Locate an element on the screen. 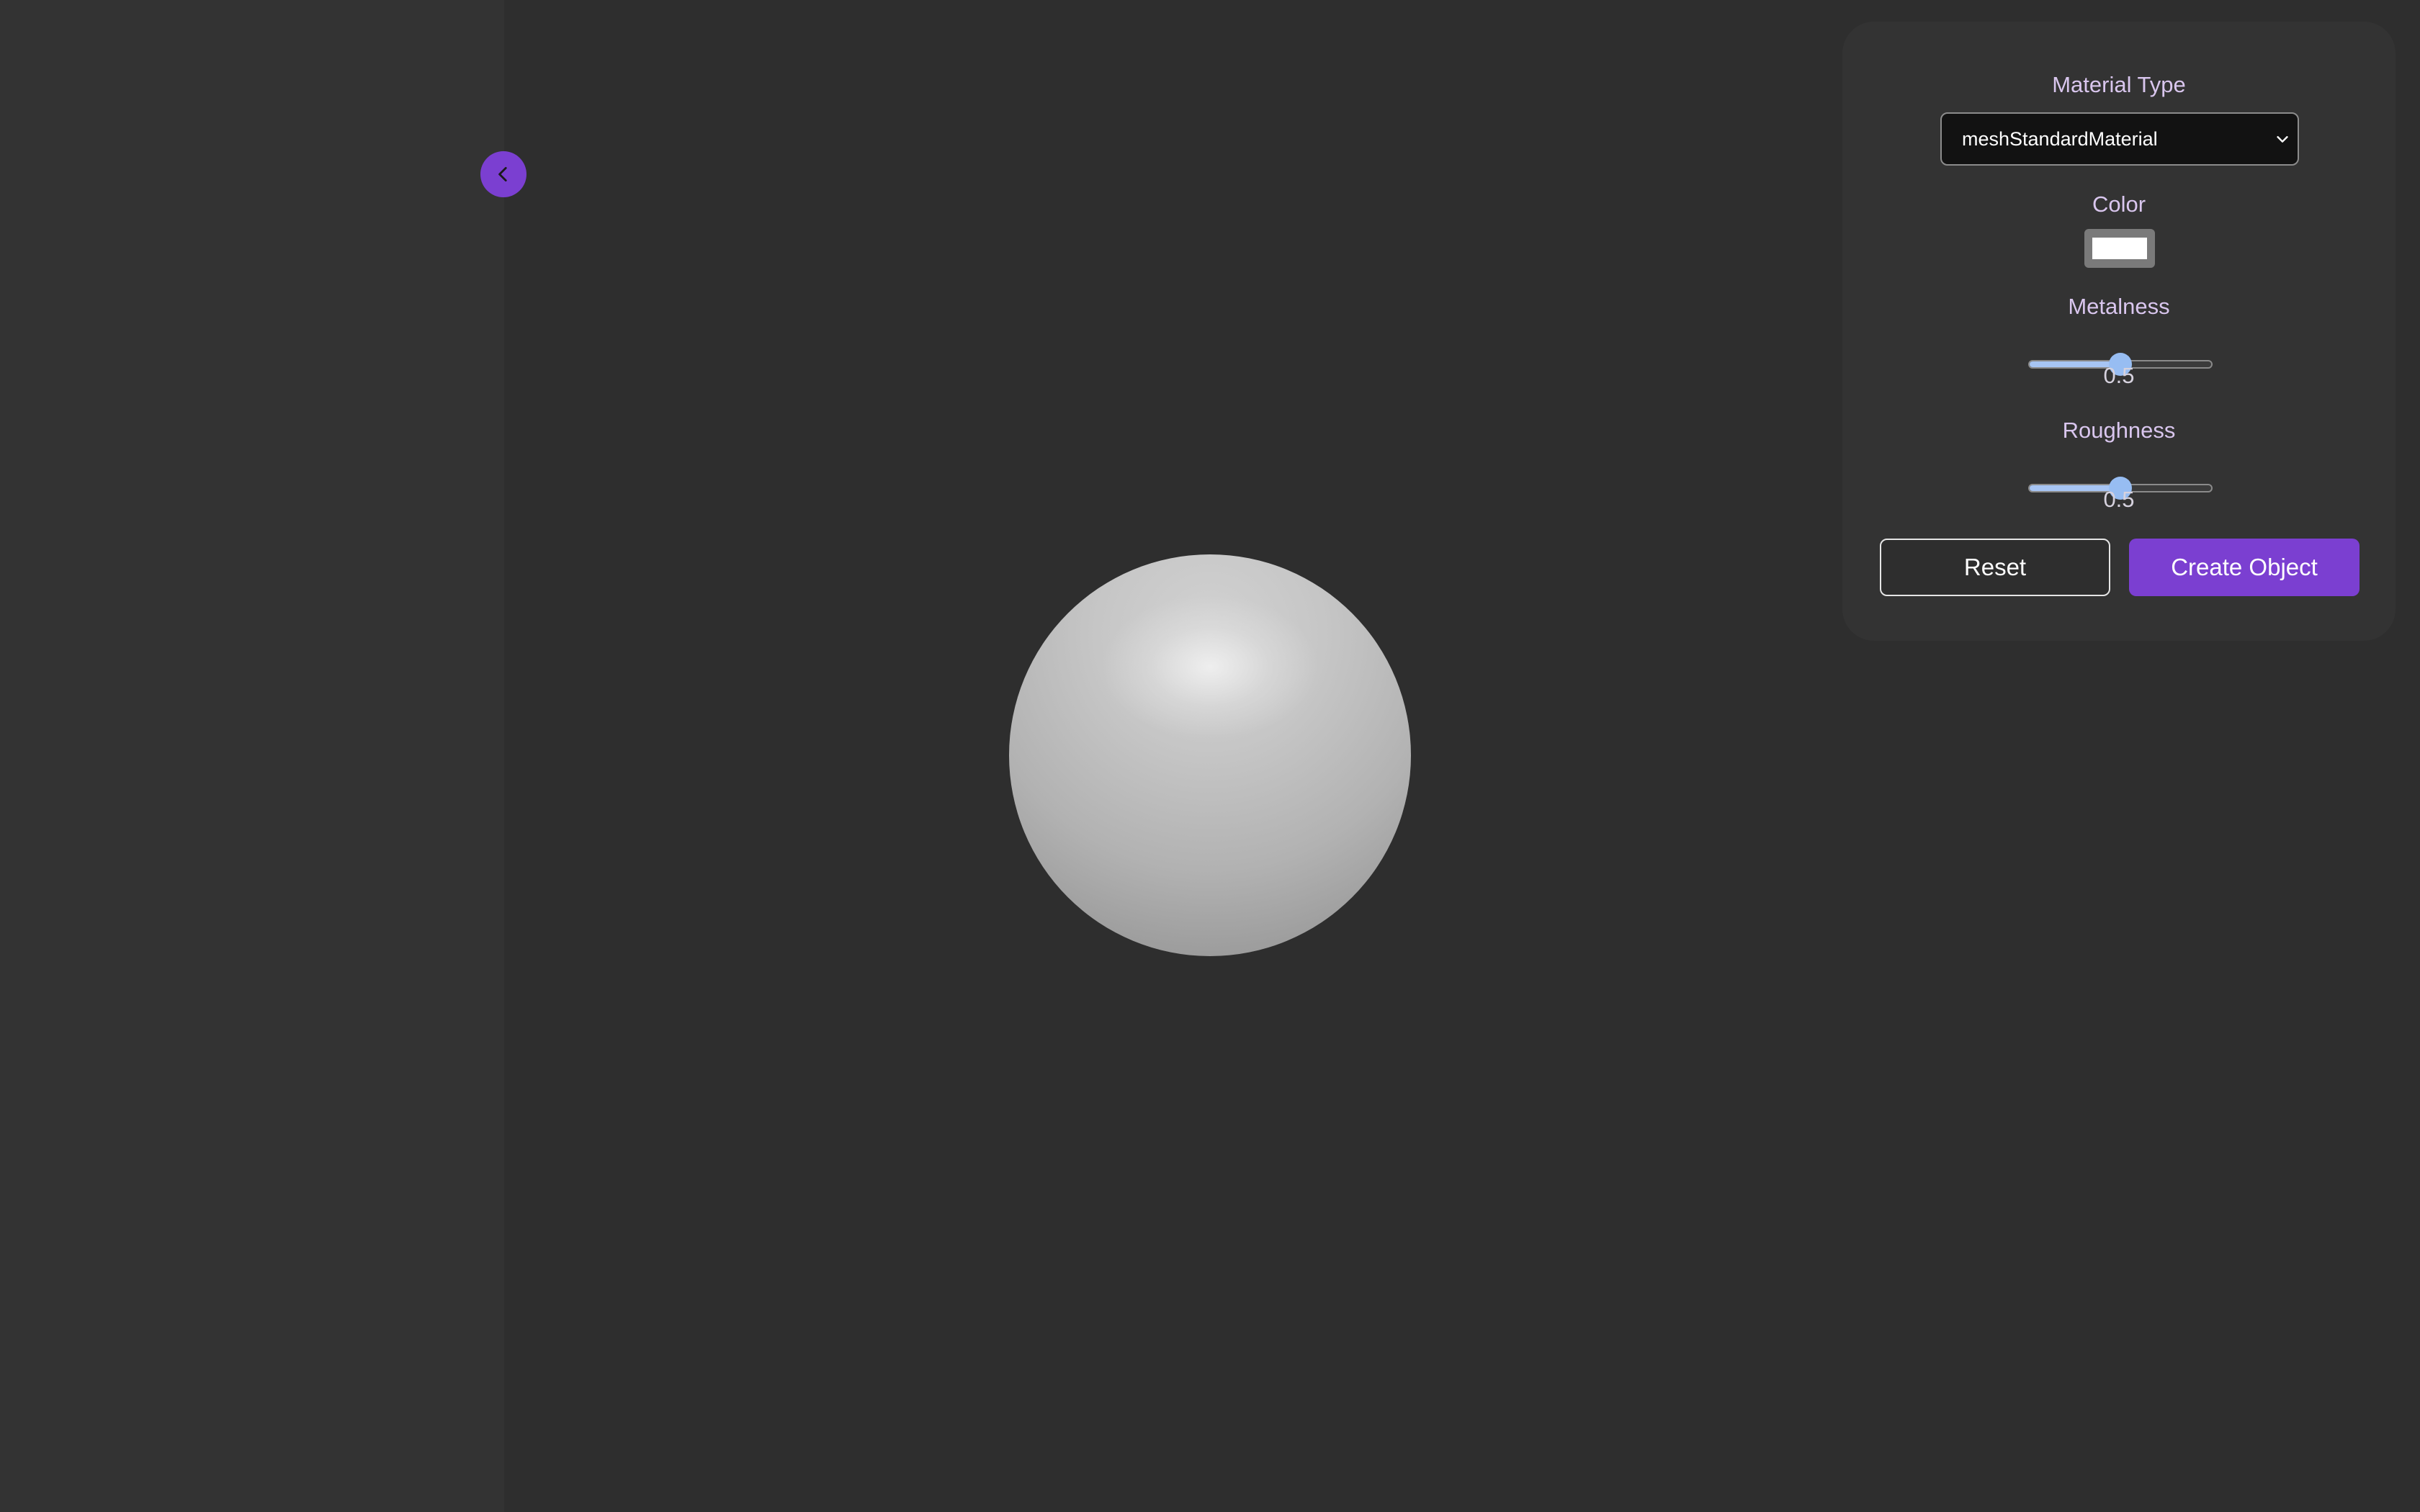 The image size is (2420, 1512). metalness-value: 0.5 is located at coordinates (2119, 375).